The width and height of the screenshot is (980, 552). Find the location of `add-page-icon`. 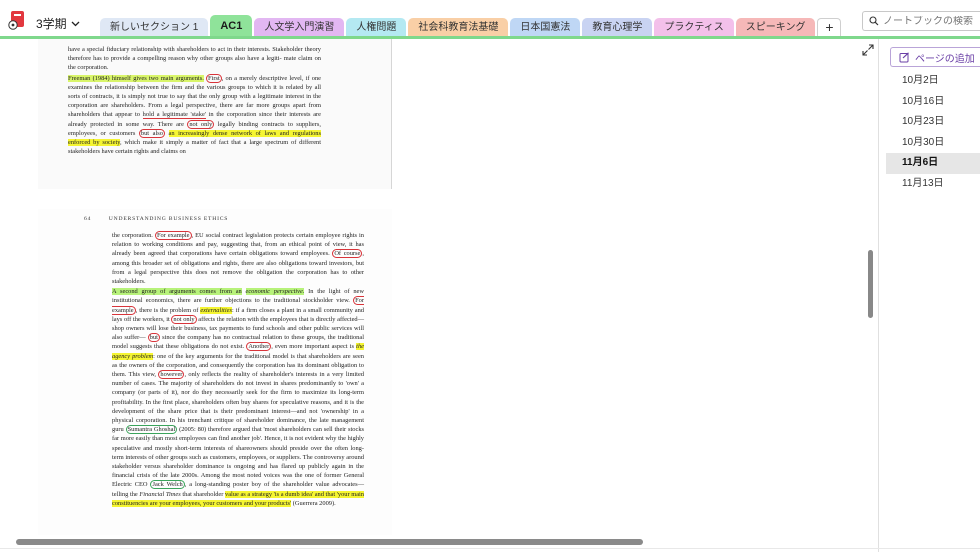

add-page-icon is located at coordinates (904, 56).